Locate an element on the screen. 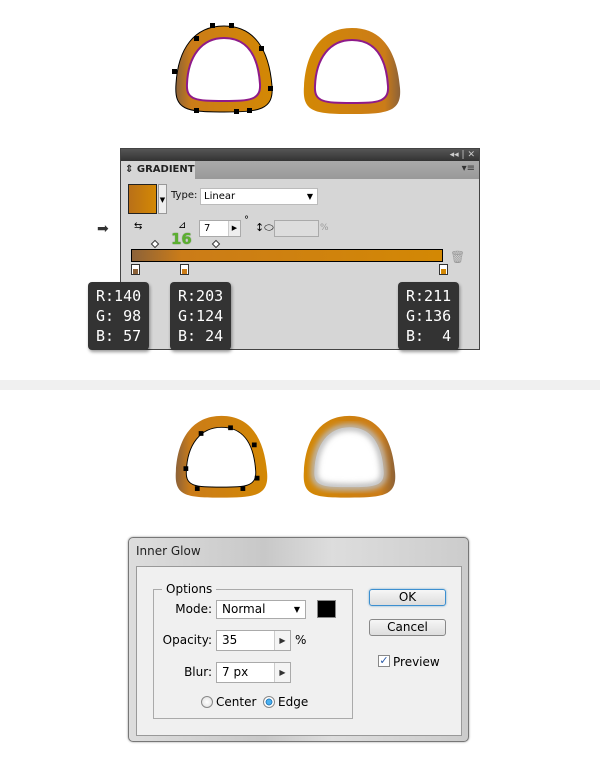  trash-icon: 🗑 is located at coordinates (457, 257).